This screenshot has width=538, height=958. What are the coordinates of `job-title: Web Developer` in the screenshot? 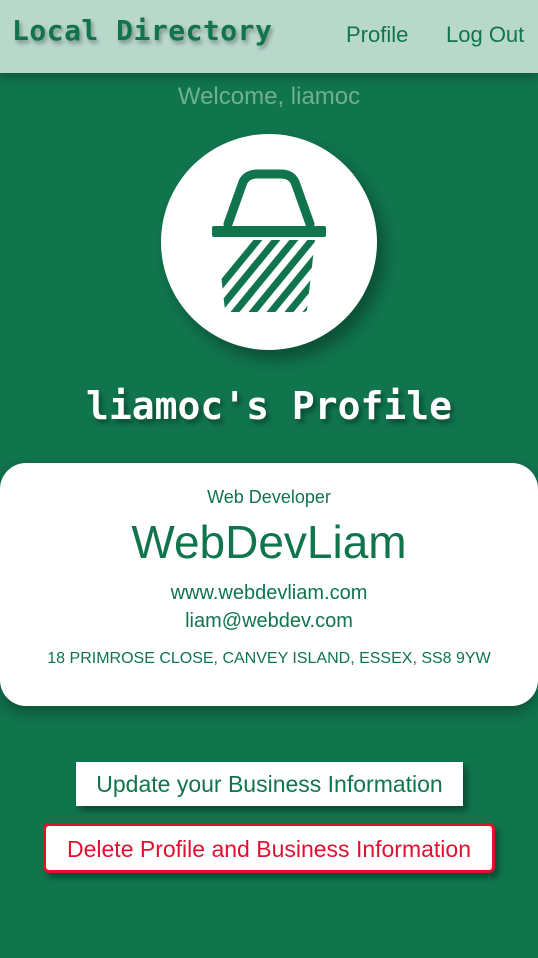 It's located at (269, 497).